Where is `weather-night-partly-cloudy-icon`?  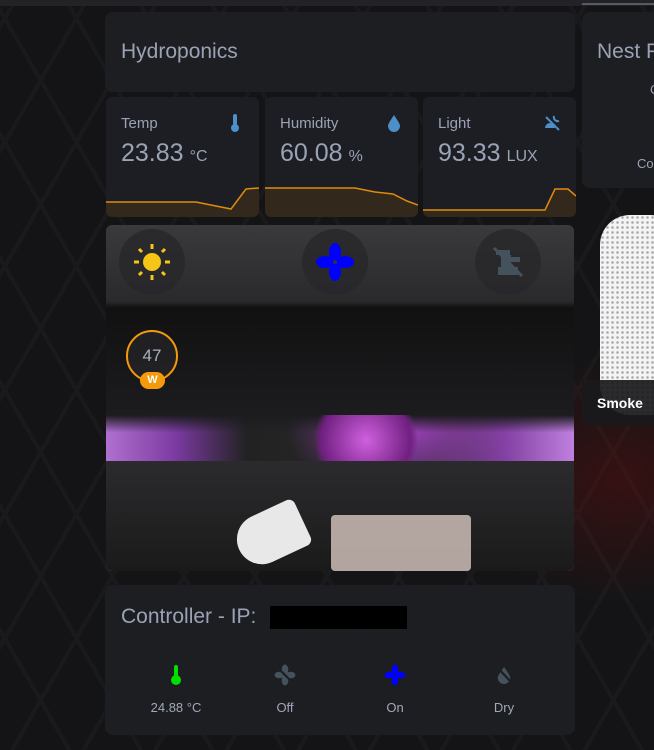
weather-night-partly-cloudy-icon is located at coordinates (552, 123).